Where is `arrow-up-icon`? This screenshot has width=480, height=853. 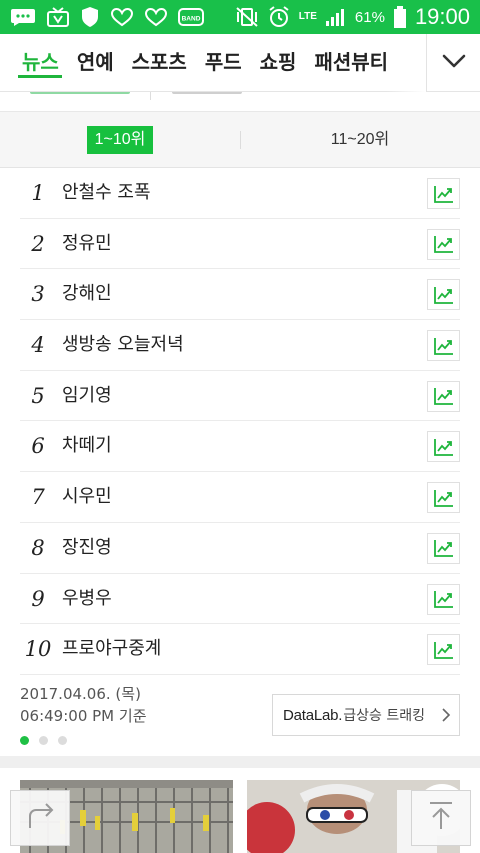
arrow-up-icon is located at coordinates (441, 818).